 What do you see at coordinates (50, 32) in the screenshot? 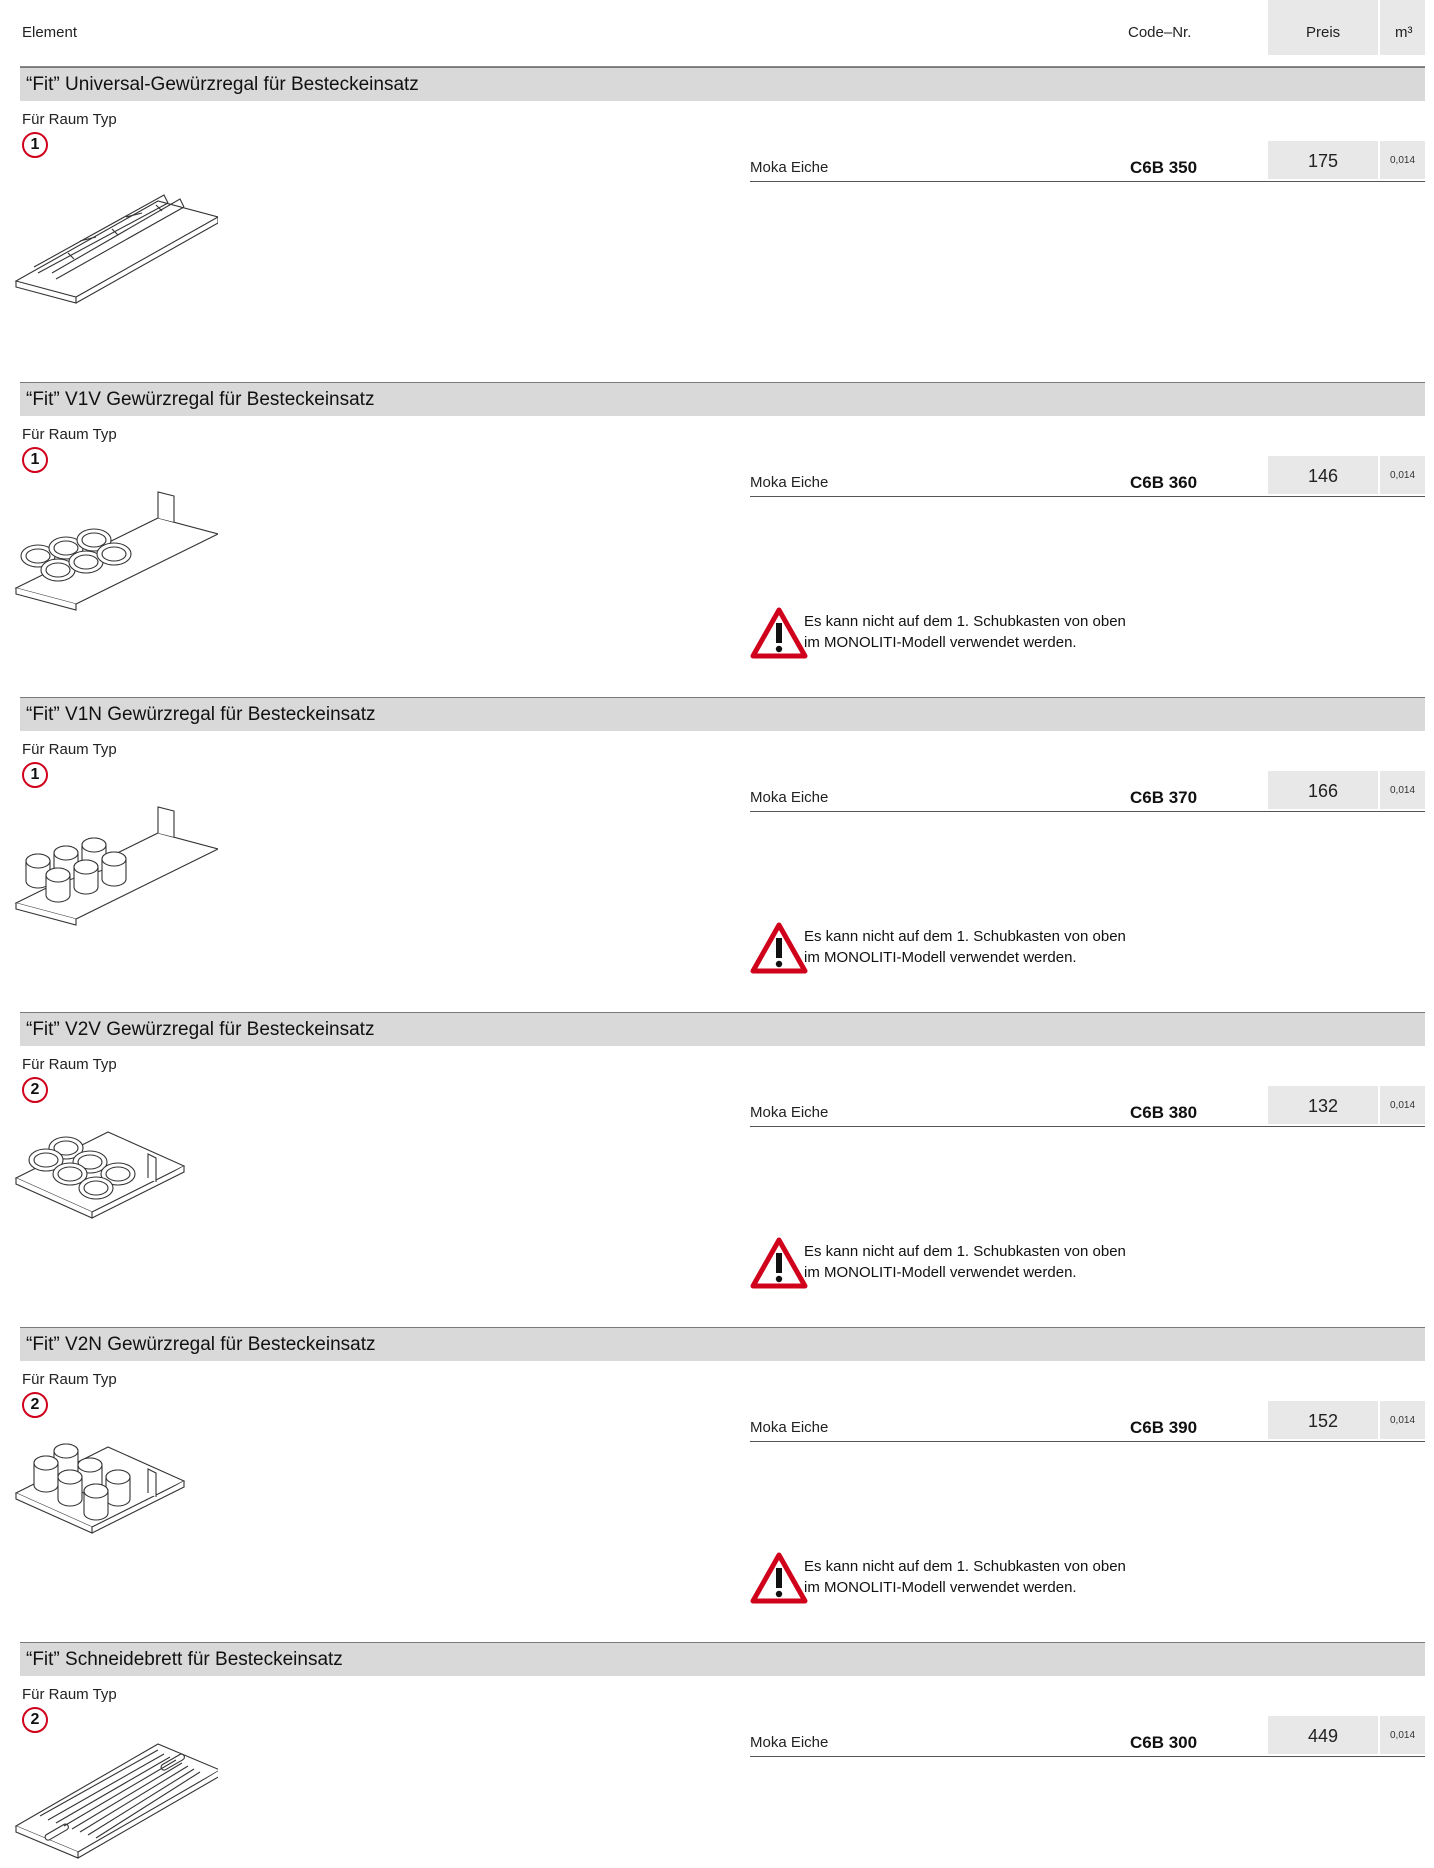
I see `header-element: Element` at bounding box center [50, 32].